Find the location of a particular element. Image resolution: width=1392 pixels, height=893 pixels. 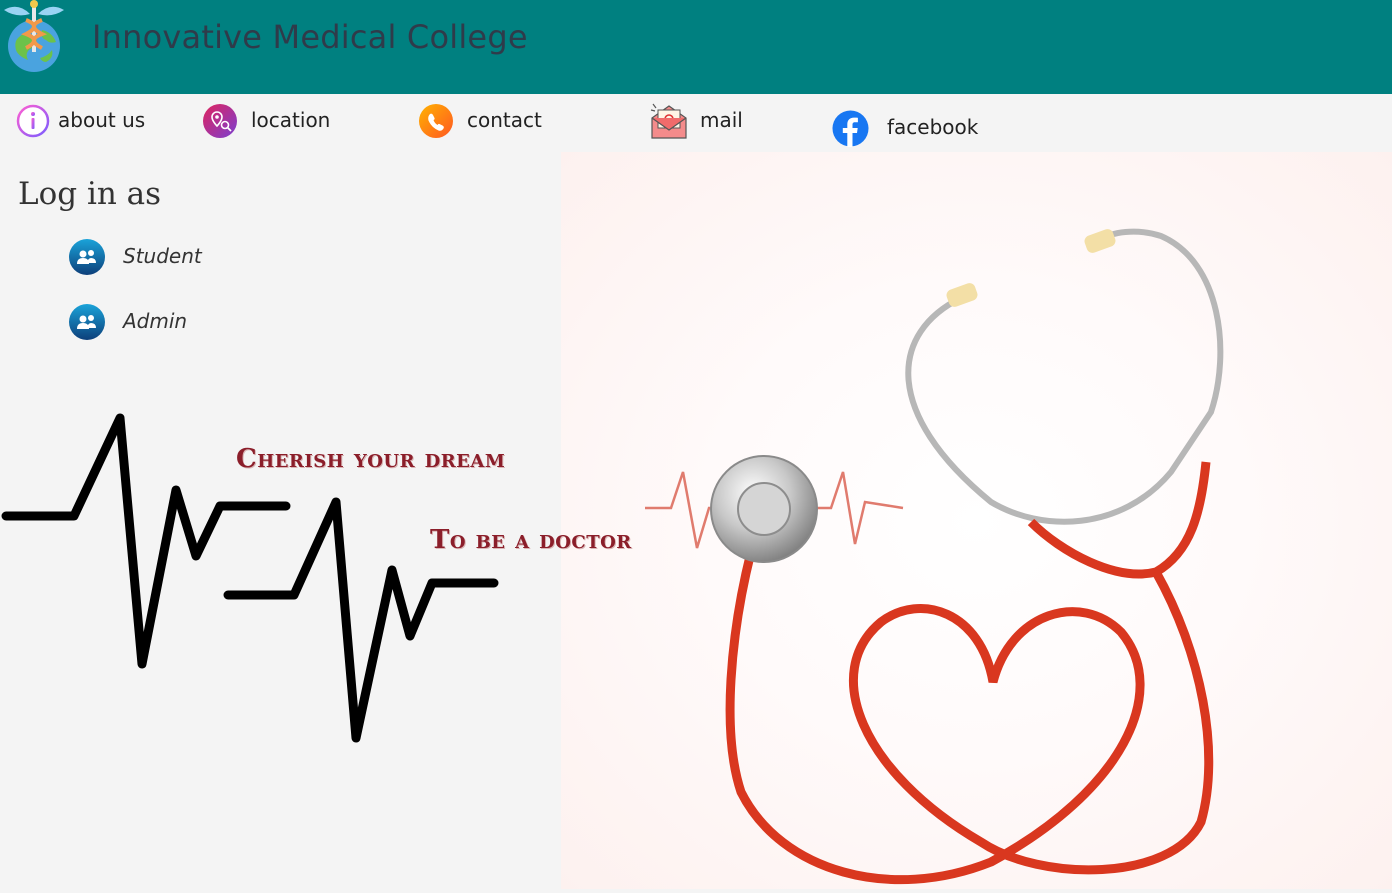

login-admin-button: Admin is located at coordinates (138, 322).